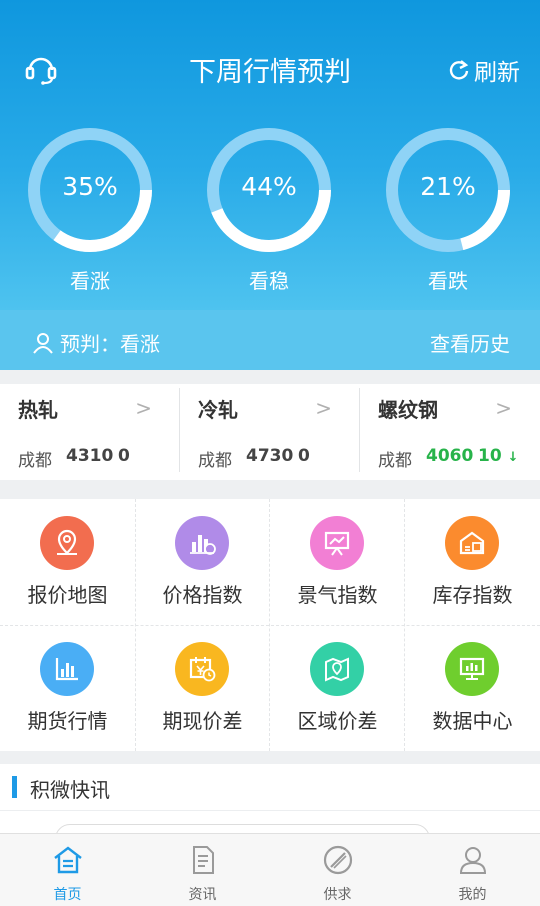 The height and width of the screenshot is (906, 540). Describe the element at coordinates (70, 790) in the screenshot. I see `news-title: 积微快讯` at that location.